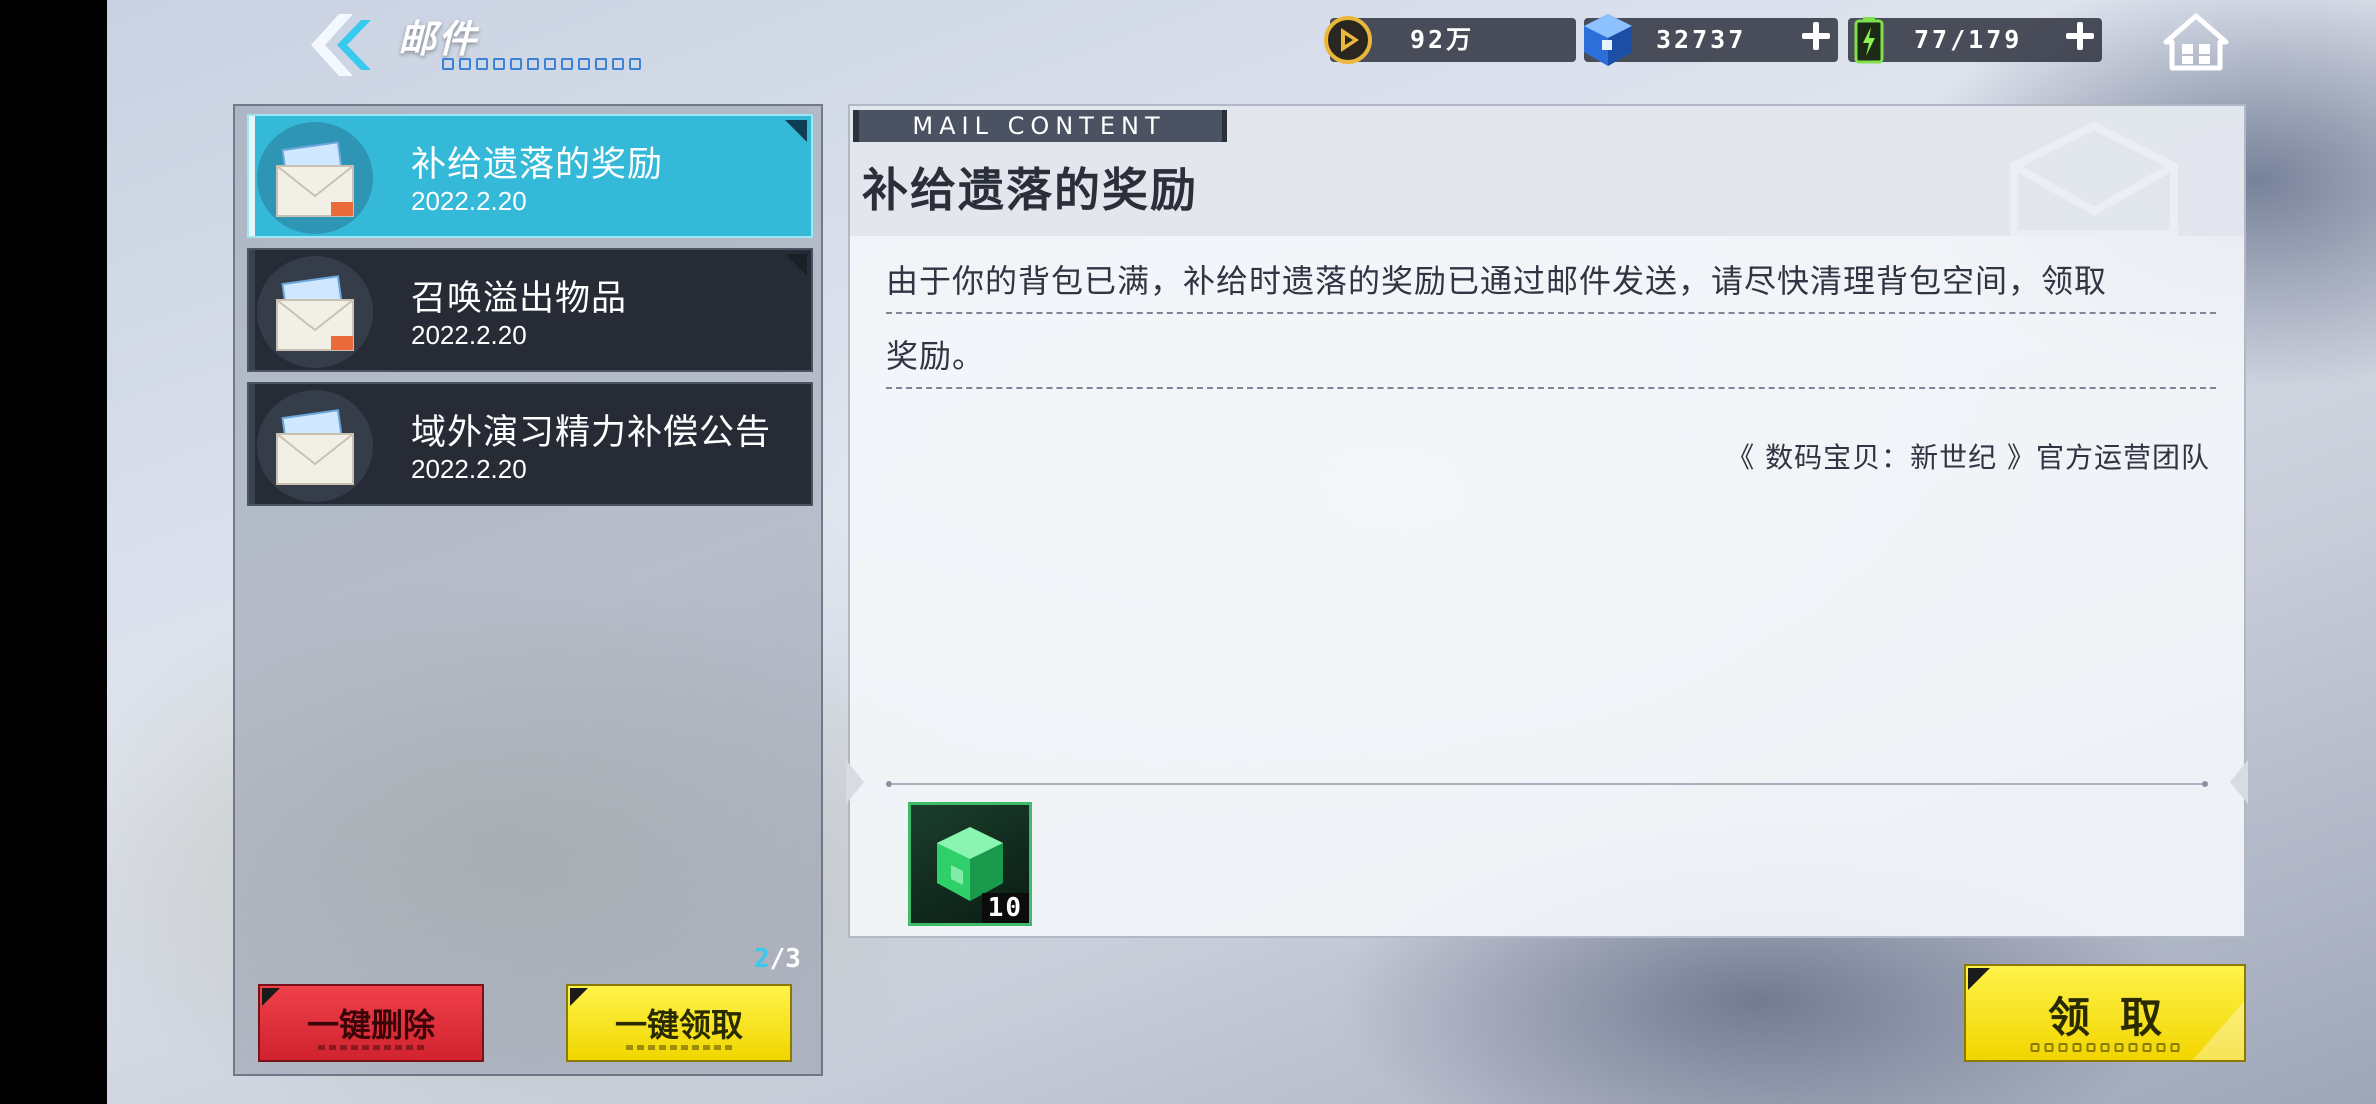  What do you see at coordinates (785, 959) in the screenshot?
I see `page-total: /3` at bounding box center [785, 959].